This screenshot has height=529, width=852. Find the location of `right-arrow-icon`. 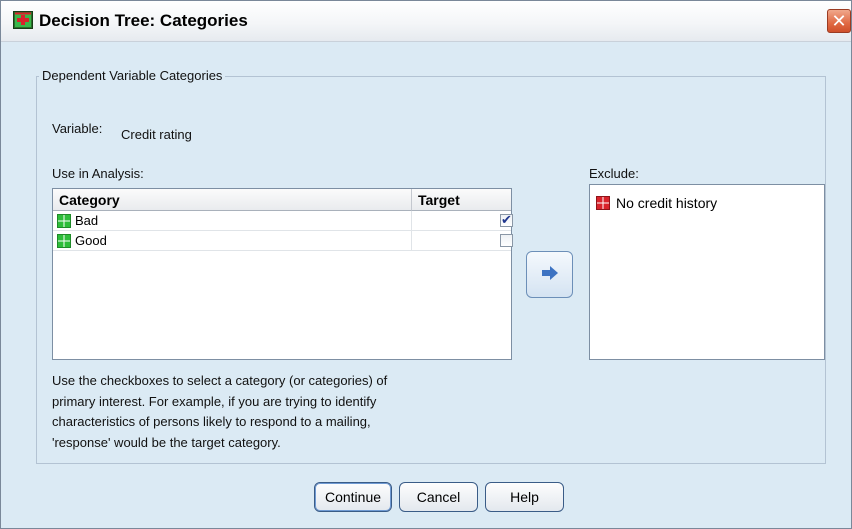

right-arrow-icon is located at coordinates (550, 274).